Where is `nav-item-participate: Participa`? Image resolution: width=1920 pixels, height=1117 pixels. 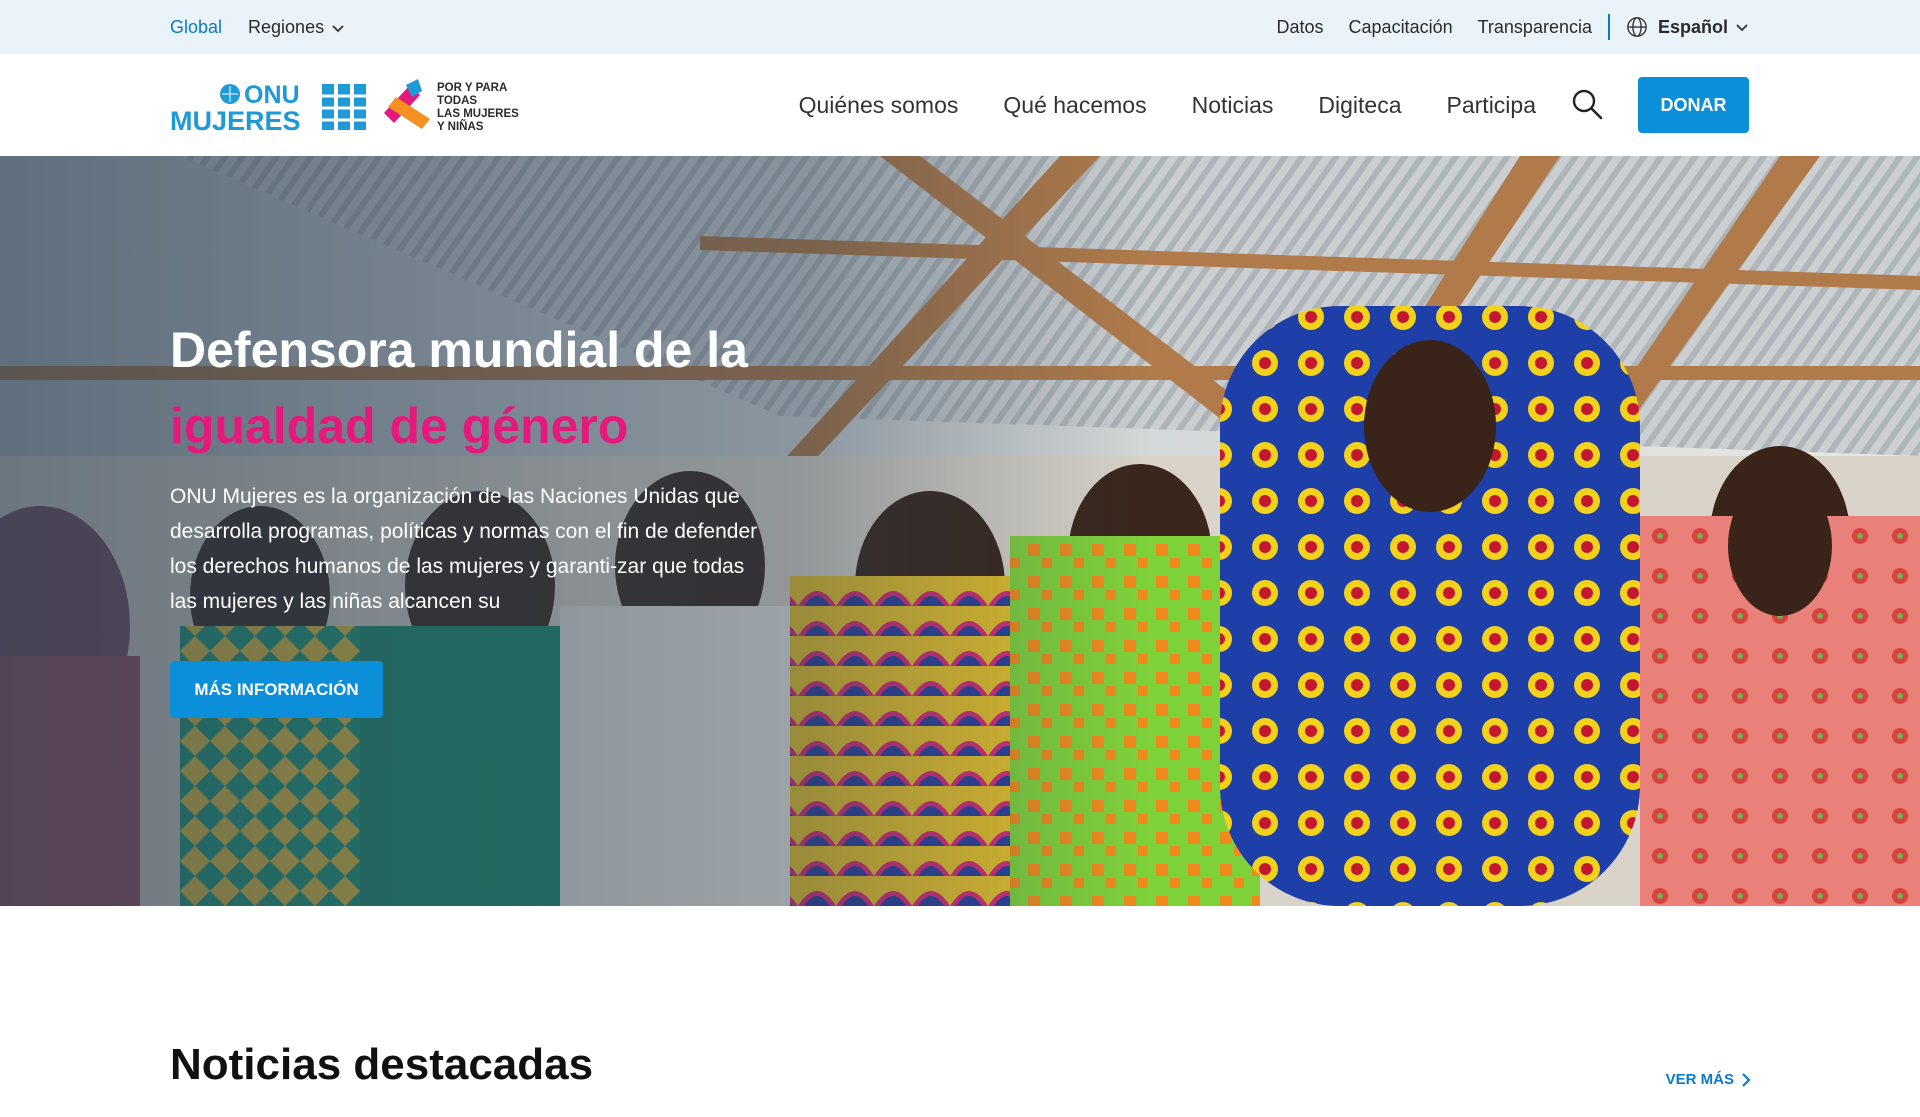 nav-item-participate: Participa is located at coordinates (1491, 105).